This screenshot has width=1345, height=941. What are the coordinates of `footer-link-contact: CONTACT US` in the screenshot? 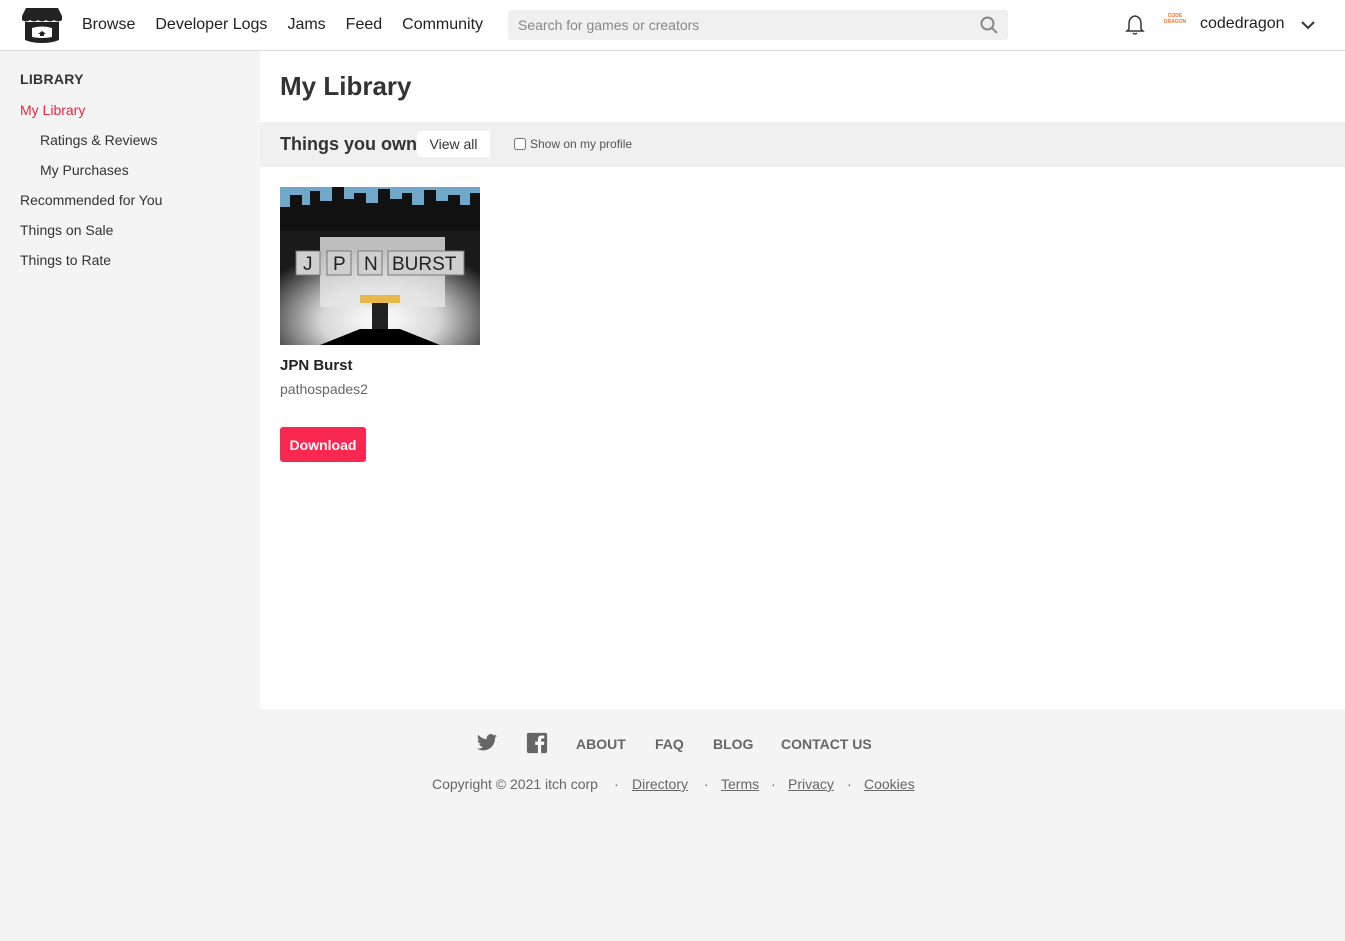 It's located at (826, 744).